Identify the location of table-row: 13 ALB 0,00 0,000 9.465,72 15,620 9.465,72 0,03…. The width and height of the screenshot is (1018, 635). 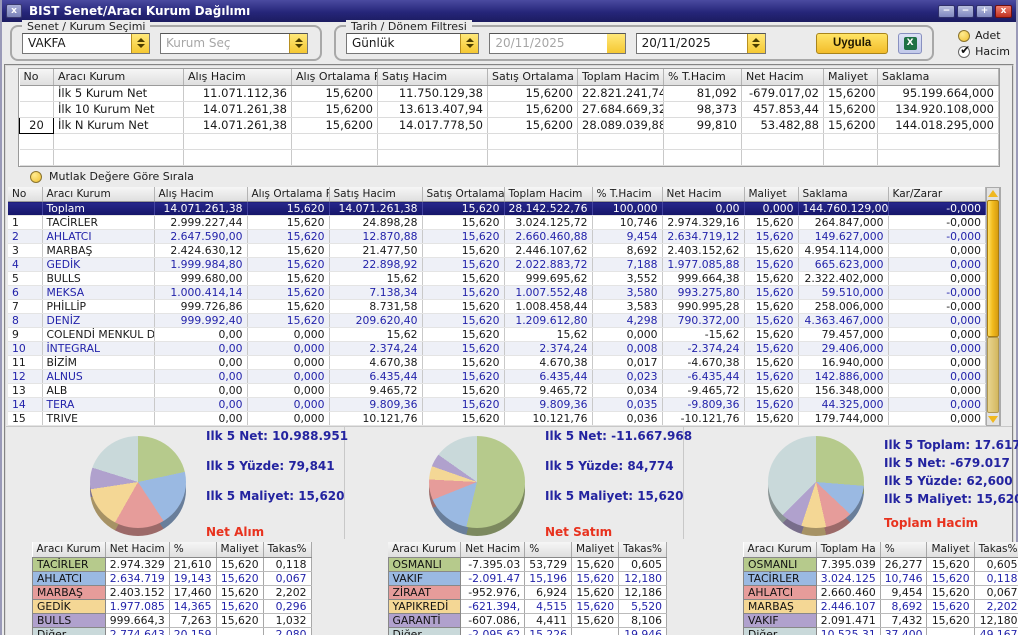
(497, 390).